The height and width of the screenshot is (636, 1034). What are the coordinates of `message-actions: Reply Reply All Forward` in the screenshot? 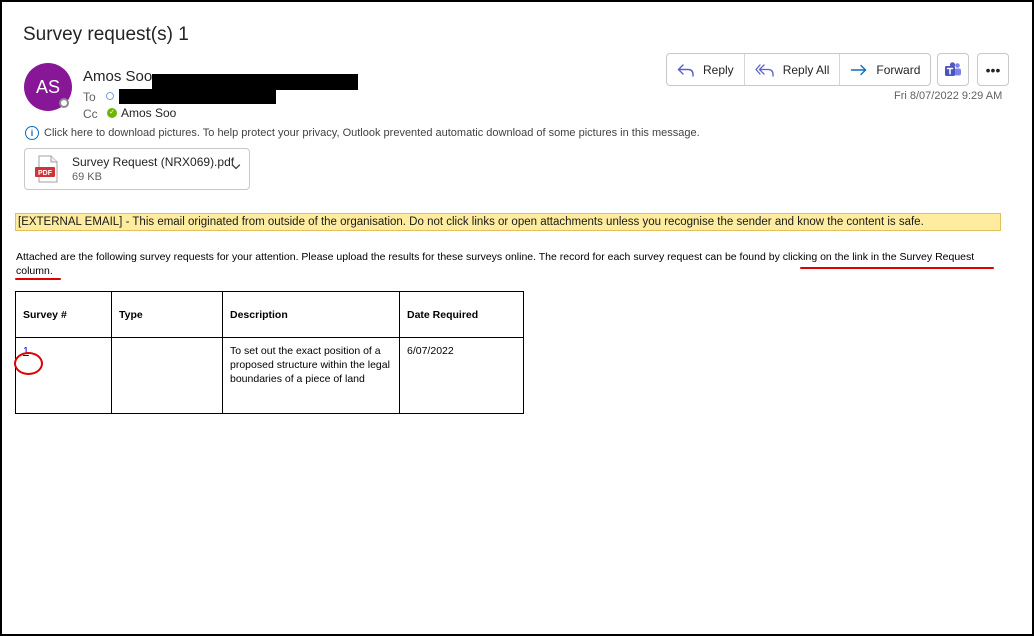 It's located at (799, 69).